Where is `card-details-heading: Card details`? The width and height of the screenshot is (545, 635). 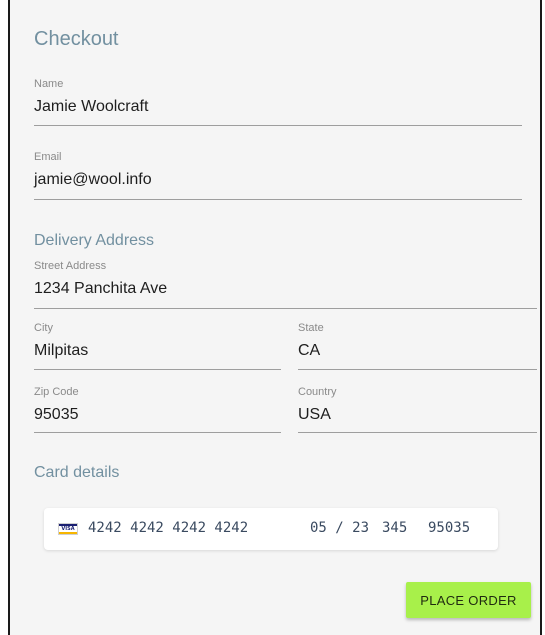
card-details-heading: Card details is located at coordinates (77, 472).